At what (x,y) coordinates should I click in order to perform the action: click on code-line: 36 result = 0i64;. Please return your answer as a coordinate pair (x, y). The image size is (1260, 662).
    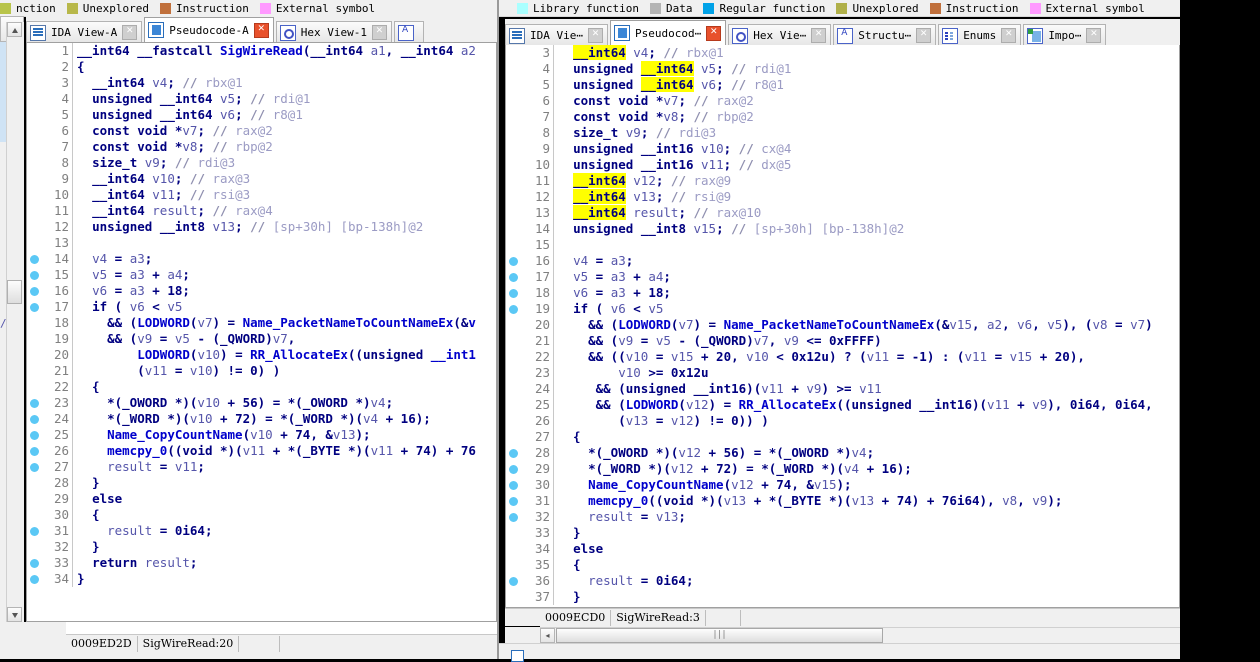
    Looking at the image, I should click on (842, 581).